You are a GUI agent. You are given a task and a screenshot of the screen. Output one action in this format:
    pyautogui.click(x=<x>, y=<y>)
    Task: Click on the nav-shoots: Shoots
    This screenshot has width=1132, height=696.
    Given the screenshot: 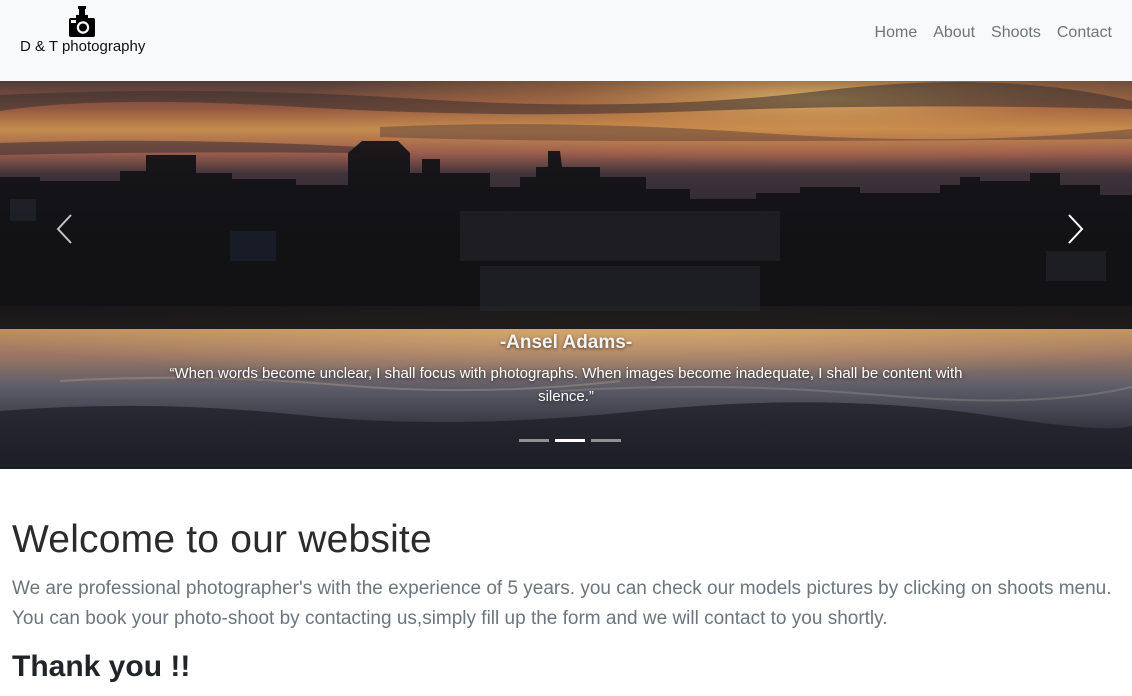 What is the action you would take?
    pyautogui.click(x=1016, y=33)
    